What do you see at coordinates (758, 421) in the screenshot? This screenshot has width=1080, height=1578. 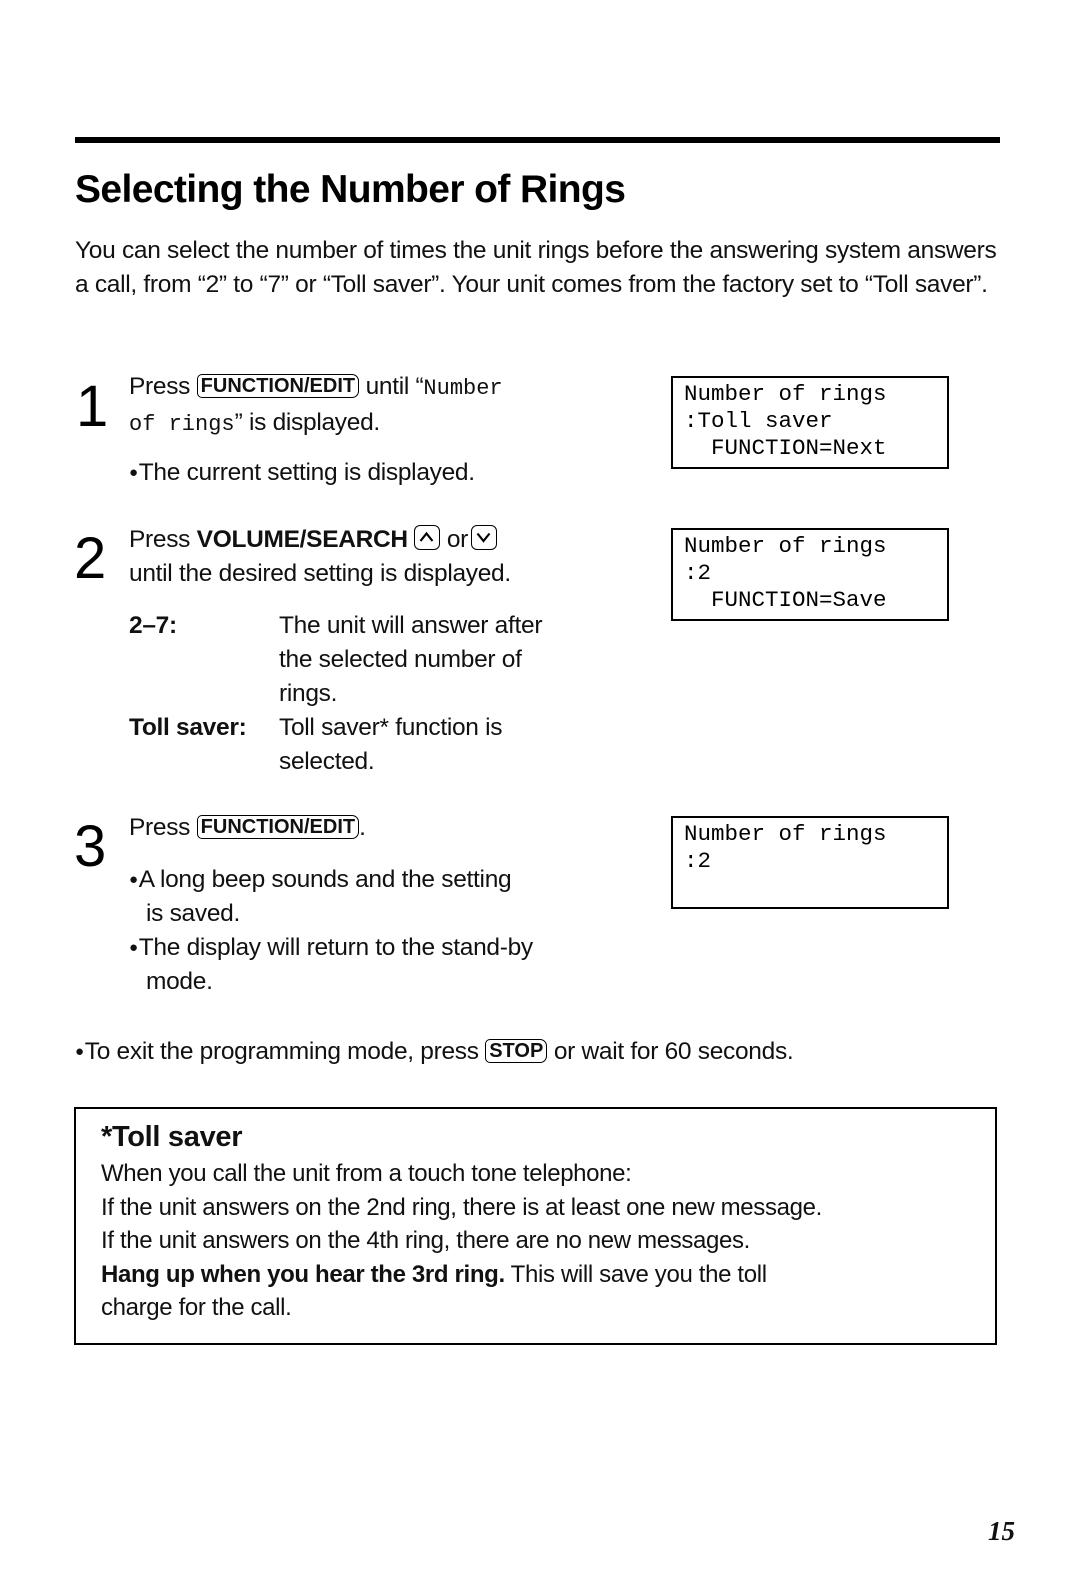 I see `lcd-line: :Toll saver` at bounding box center [758, 421].